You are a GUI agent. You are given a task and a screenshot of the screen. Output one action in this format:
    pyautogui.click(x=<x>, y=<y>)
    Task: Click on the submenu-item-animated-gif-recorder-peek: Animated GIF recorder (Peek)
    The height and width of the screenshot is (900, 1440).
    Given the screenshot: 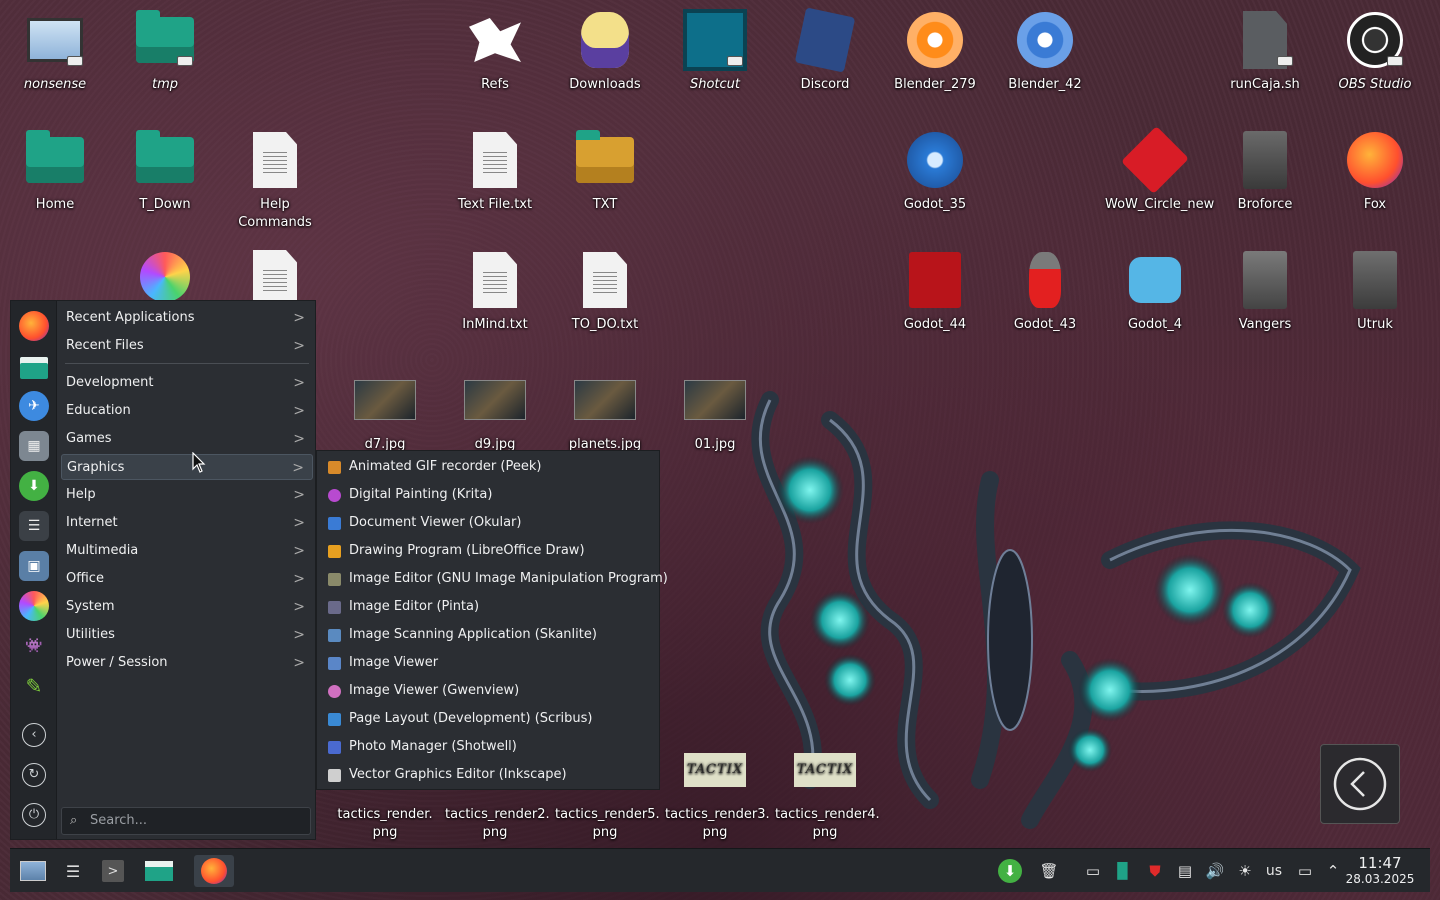 What is the action you would take?
    pyautogui.click(x=488, y=467)
    